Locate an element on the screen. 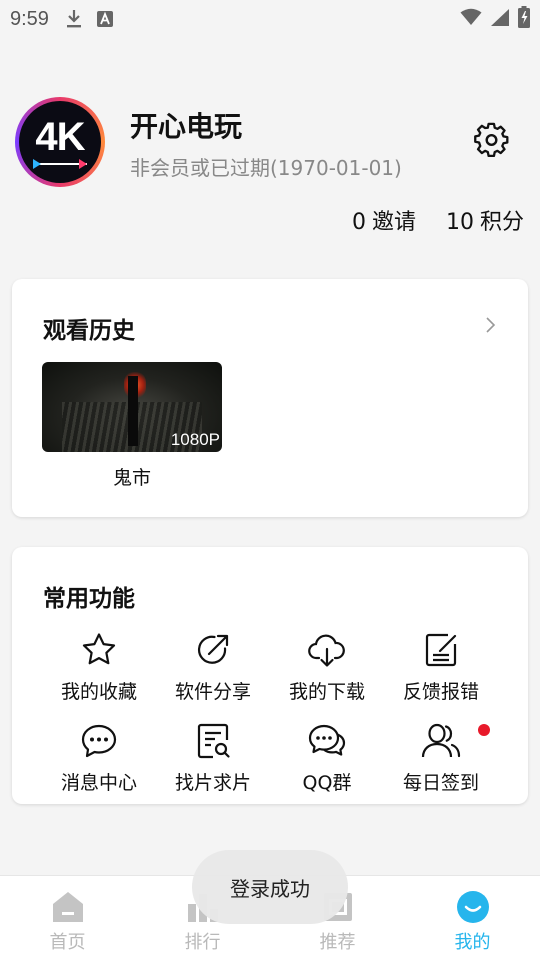 Image resolution: width=540 pixels, height=960 pixels. avatar-logo: 4K is located at coordinates (60, 142).